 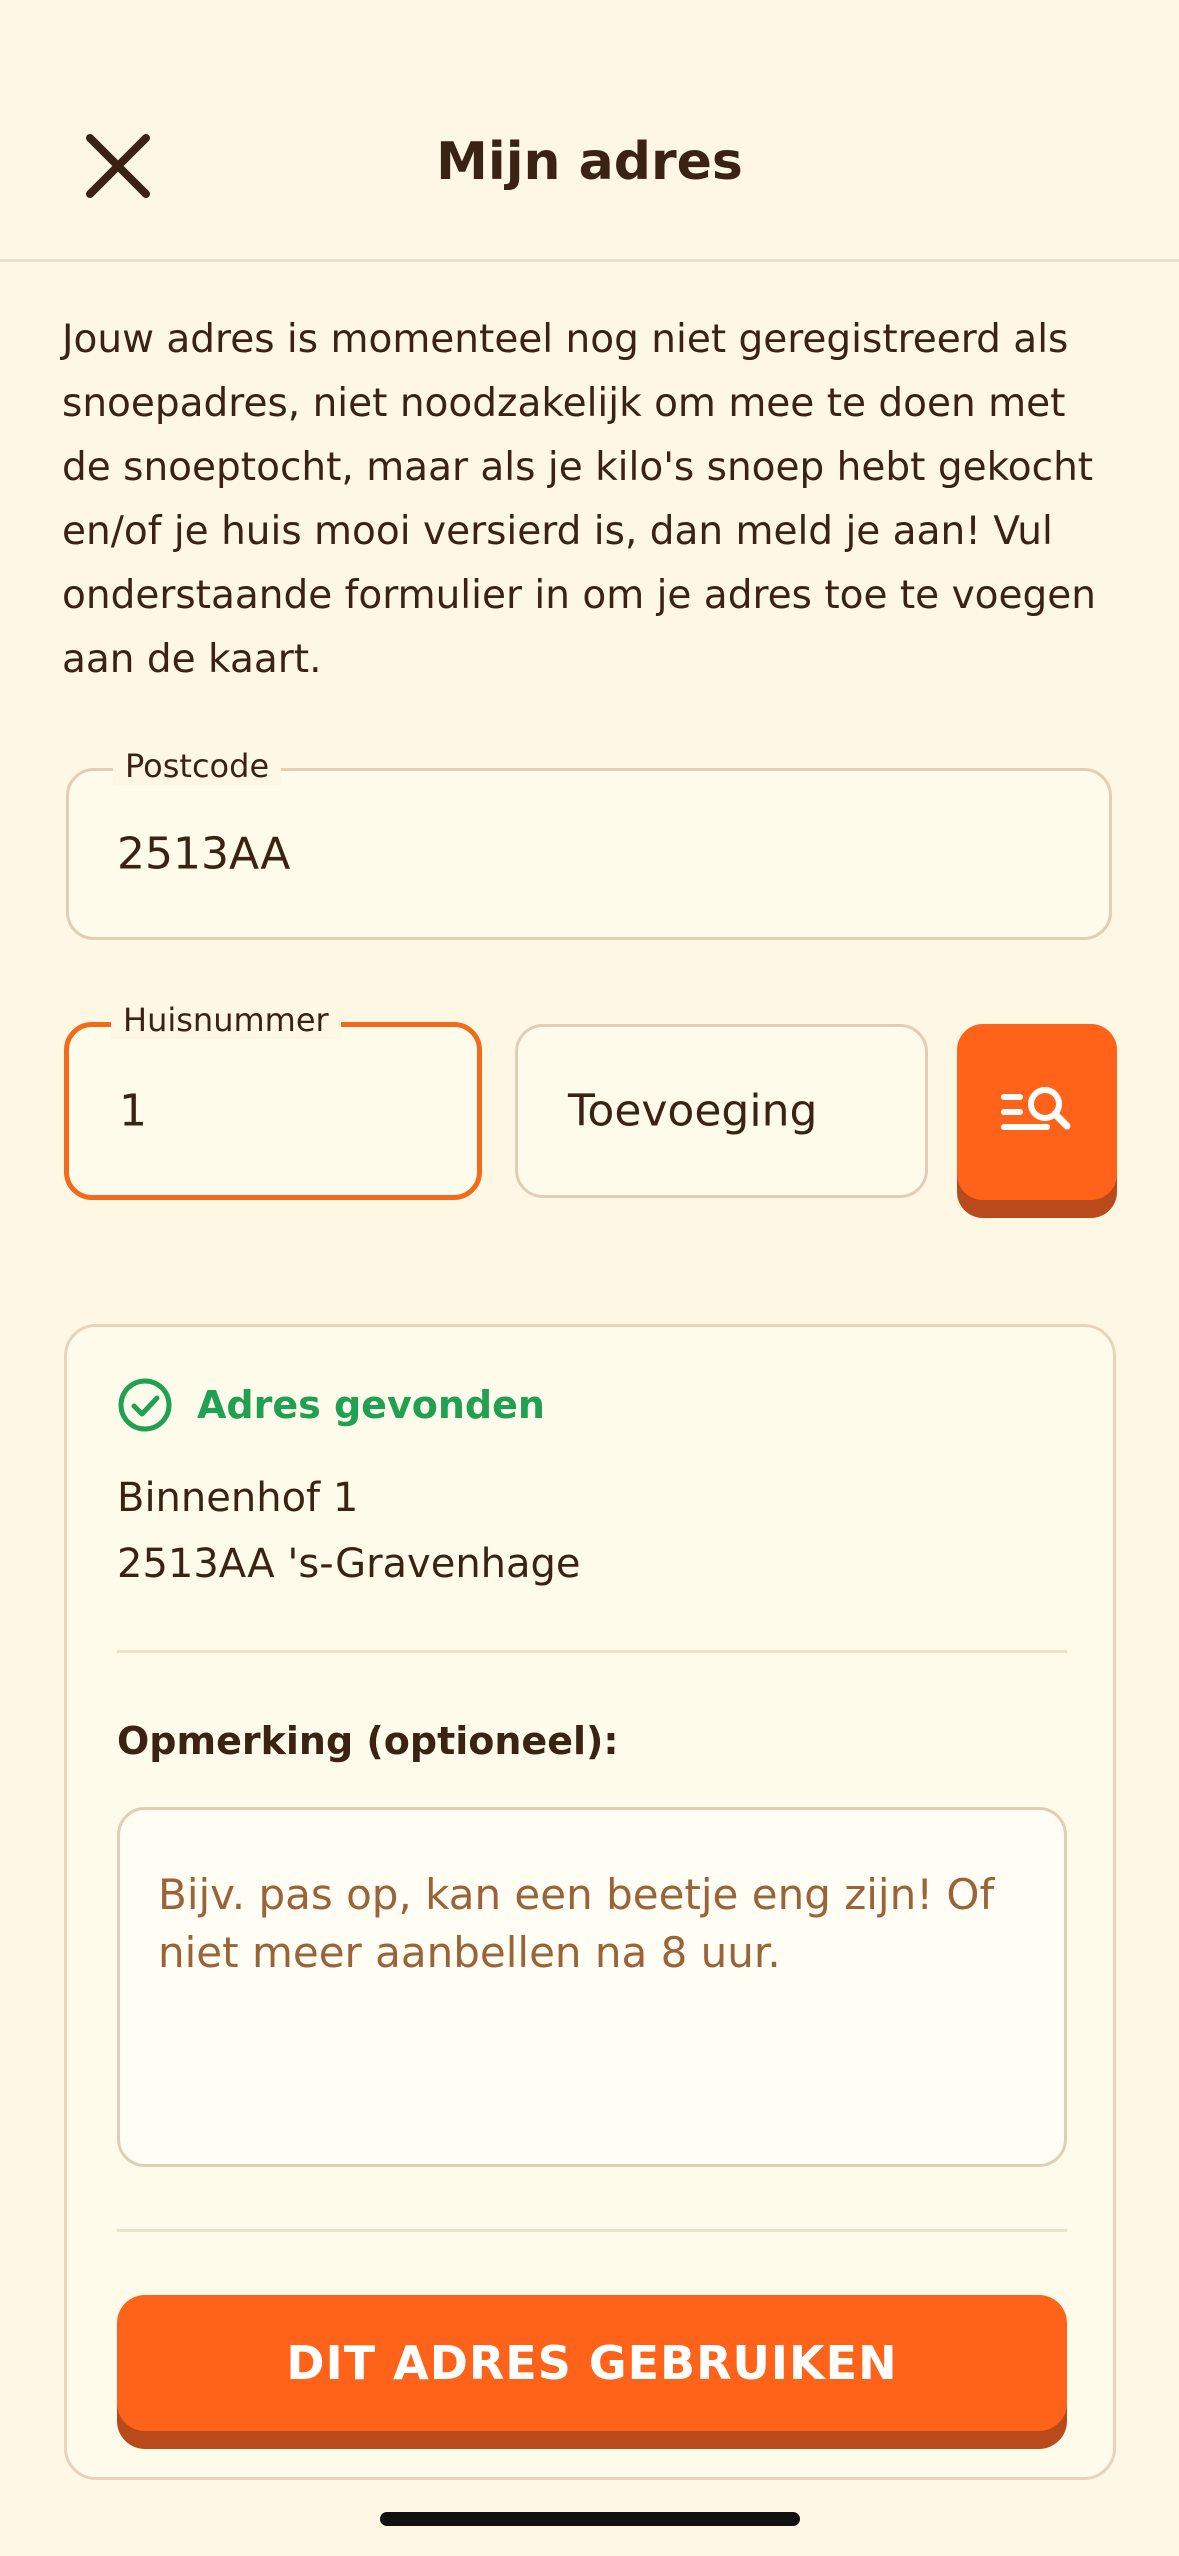 I want to click on huisnummer-value: 1, so click(x=133, y=1111).